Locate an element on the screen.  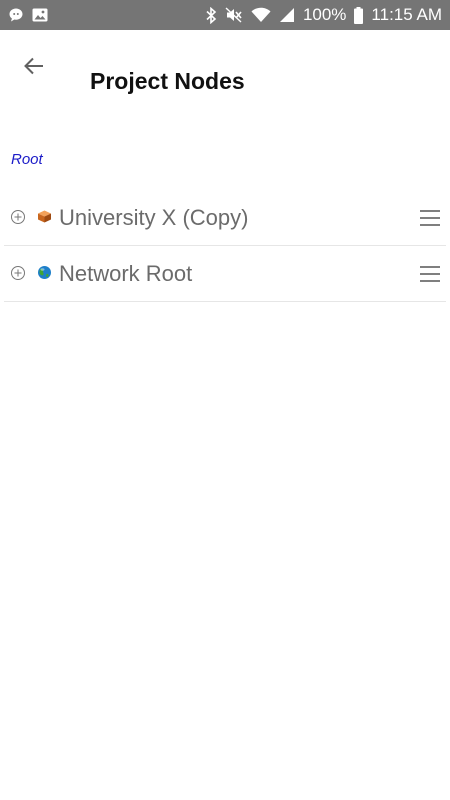
wifi-icon is located at coordinates (261, 15).